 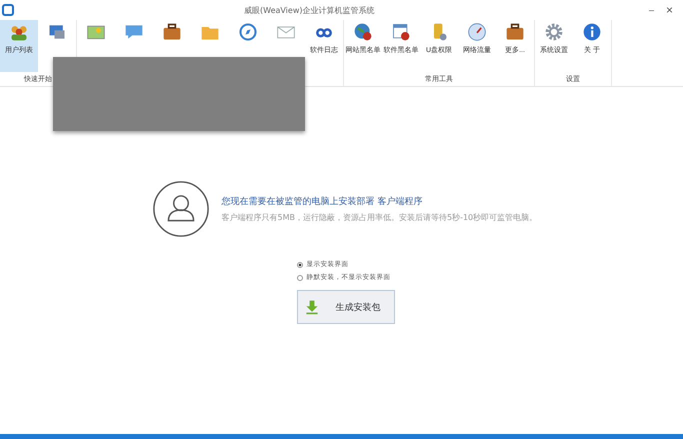 What do you see at coordinates (323, 202) in the screenshot?
I see `install-heading: 您现在需要在被监管的电脑上安装部署 客户端程序` at bounding box center [323, 202].